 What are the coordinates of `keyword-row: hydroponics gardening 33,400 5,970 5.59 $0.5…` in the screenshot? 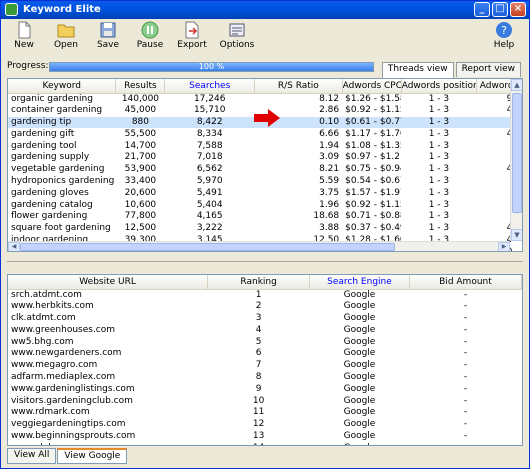 It's located at (265, 182).